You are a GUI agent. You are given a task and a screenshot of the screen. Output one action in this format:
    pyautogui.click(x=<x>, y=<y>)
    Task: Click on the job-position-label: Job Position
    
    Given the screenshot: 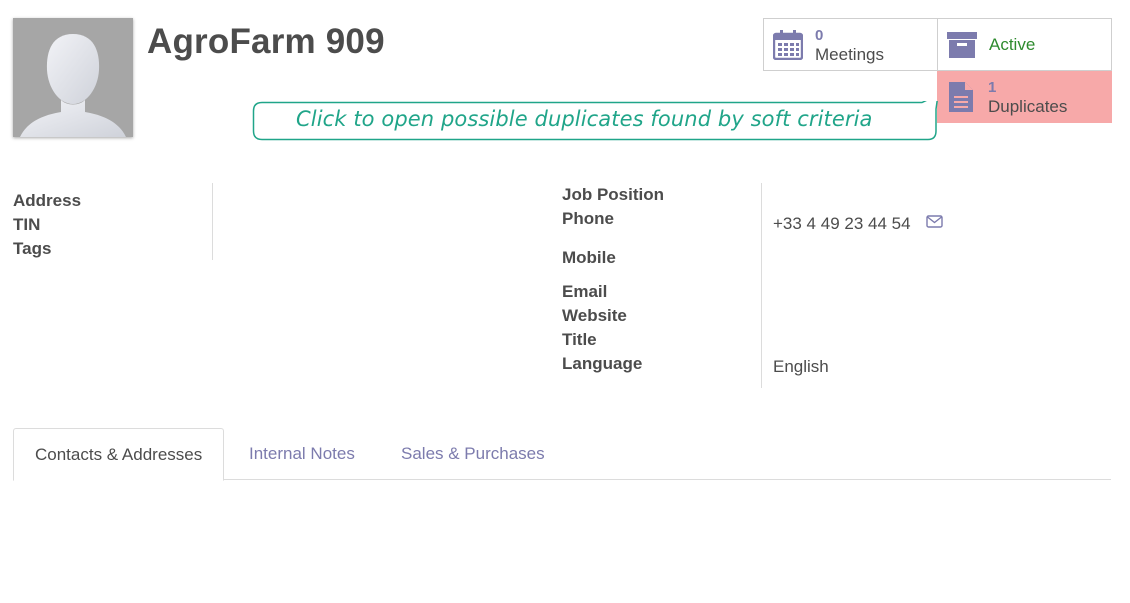 What is the action you would take?
    pyautogui.click(x=613, y=194)
    